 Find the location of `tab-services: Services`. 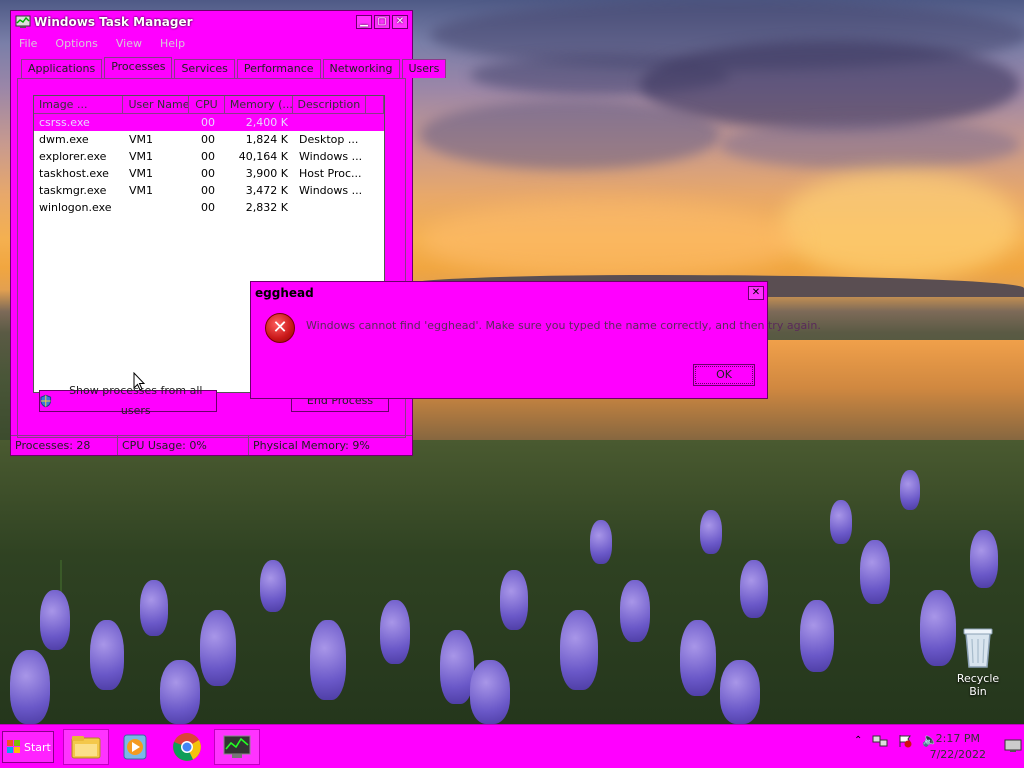

tab-services: Services is located at coordinates (204, 68).